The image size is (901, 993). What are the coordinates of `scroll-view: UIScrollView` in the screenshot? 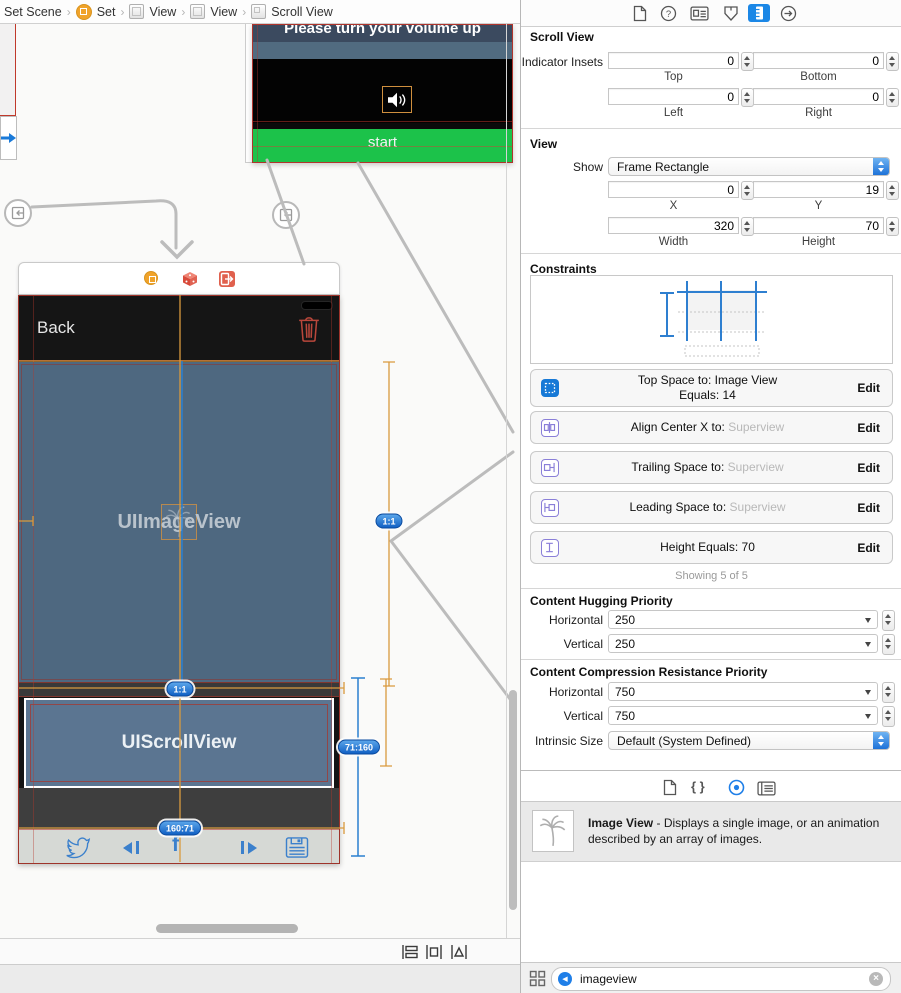 It's located at (179, 743).